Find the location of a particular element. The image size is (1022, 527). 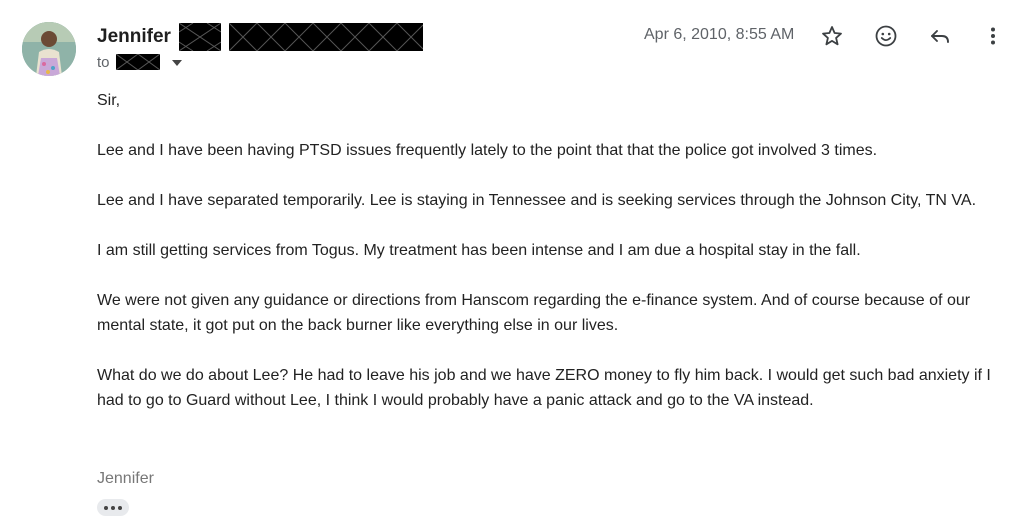

greeting: Sir, is located at coordinates (109, 100).